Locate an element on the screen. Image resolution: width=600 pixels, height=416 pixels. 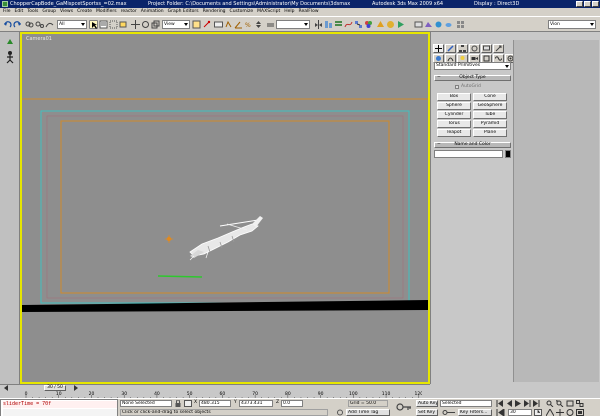
select-manipulate-icon is located at coordinates (206, 24).